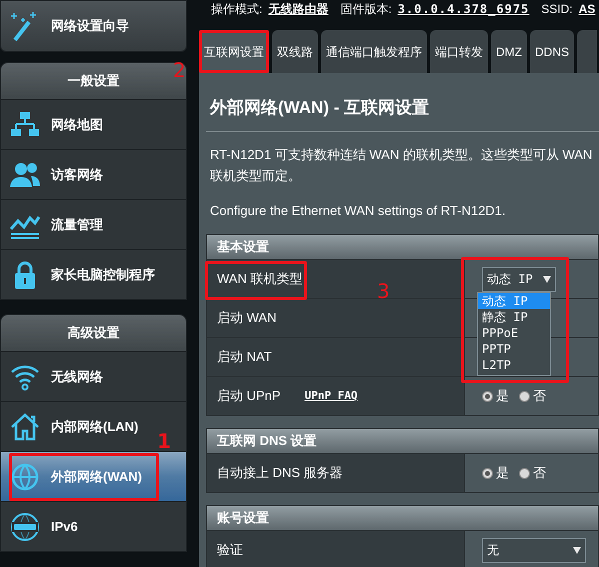  What do you see at coordinates (93, 275) in the screenshot?
I see `sidebar-item: 家长电脑控制程序` at bounding box center [93, 275].